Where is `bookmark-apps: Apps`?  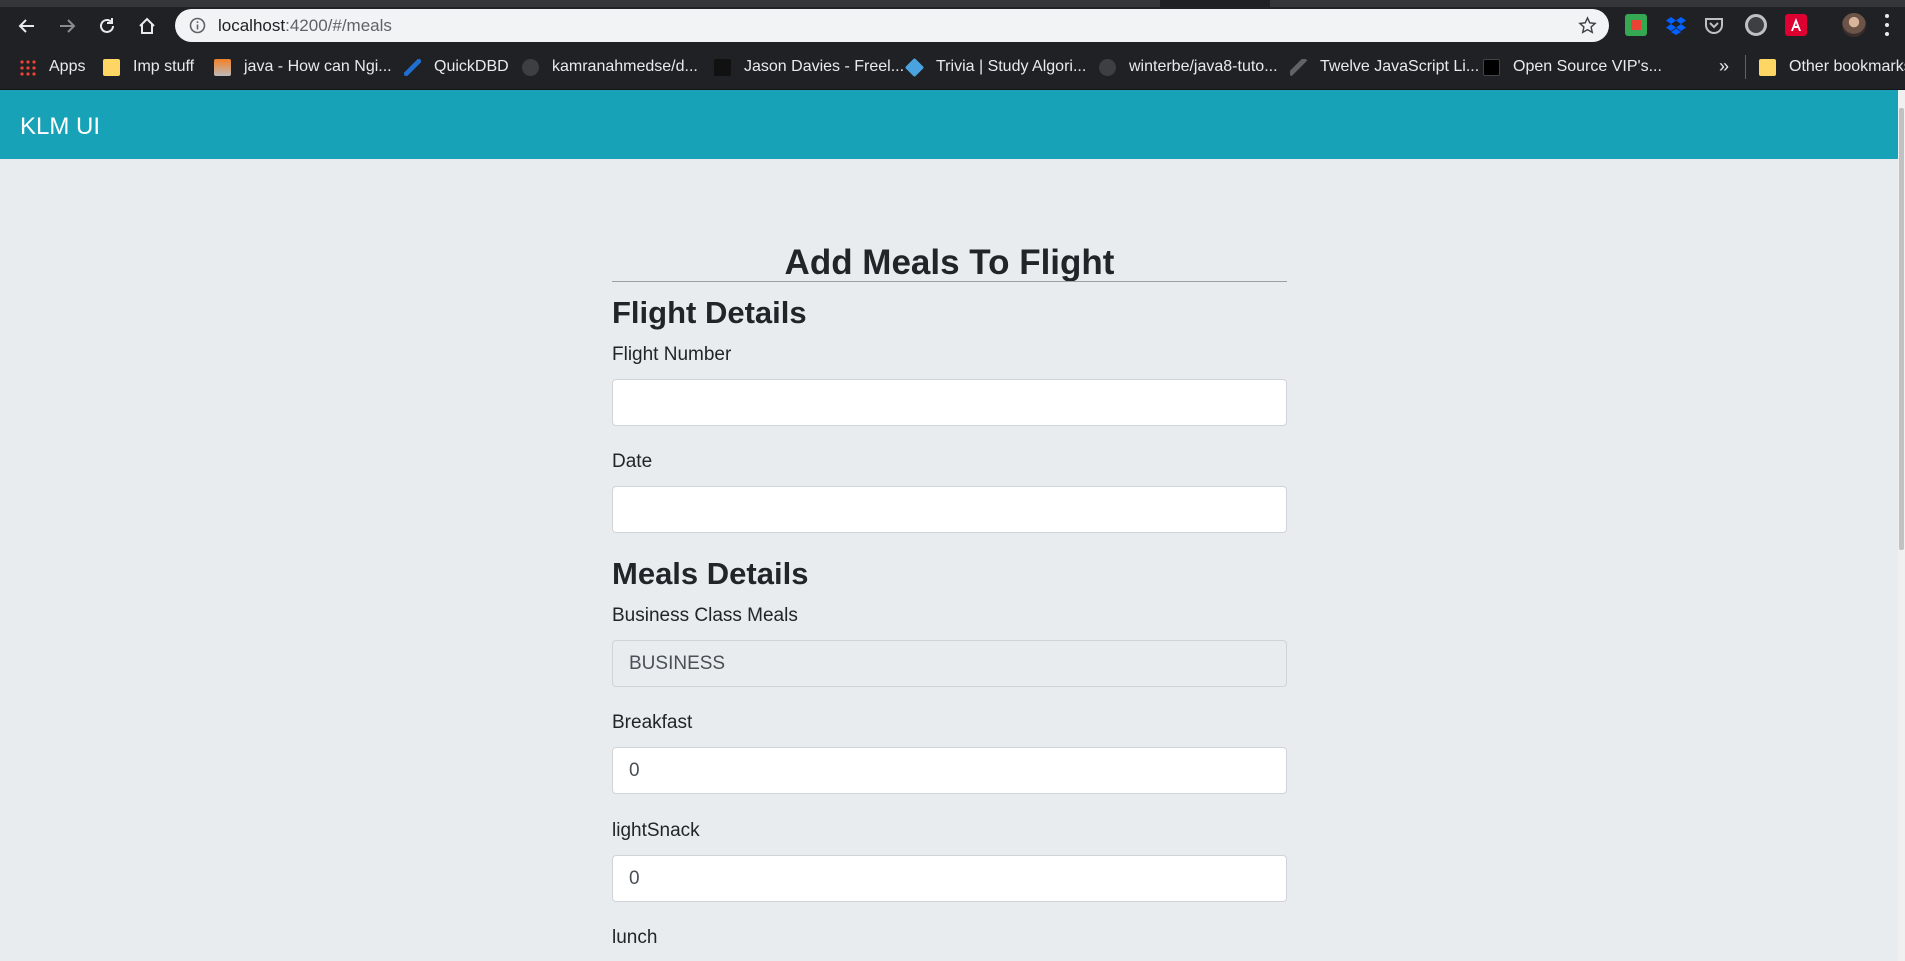
bookmark-apps: Apps is located at coordinates (52, 67).